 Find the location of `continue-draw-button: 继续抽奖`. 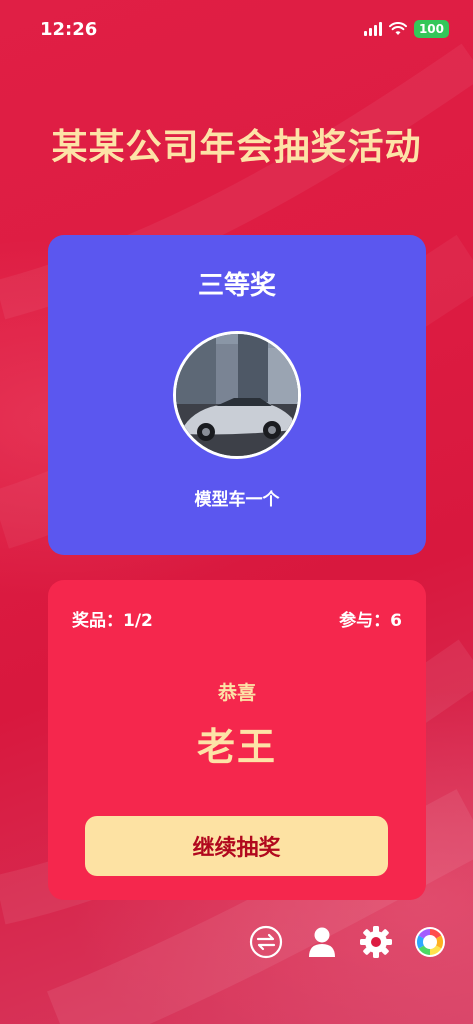

continue-draw-button: 继续抽奖 is located at coordinates (236, 846).